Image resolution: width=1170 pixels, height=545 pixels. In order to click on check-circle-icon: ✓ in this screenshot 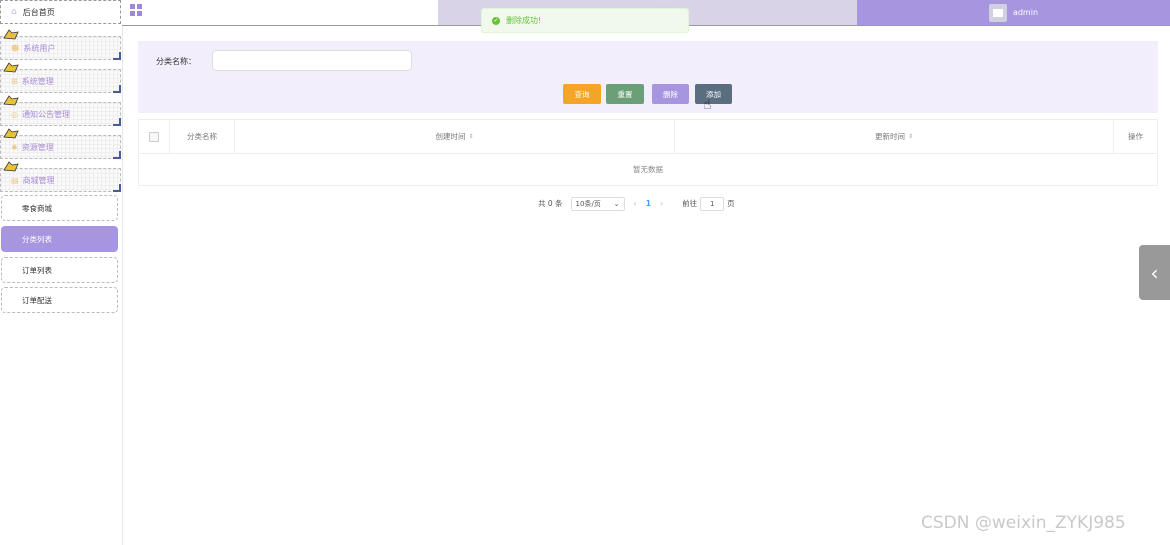, I will do `click(496, 20)`.